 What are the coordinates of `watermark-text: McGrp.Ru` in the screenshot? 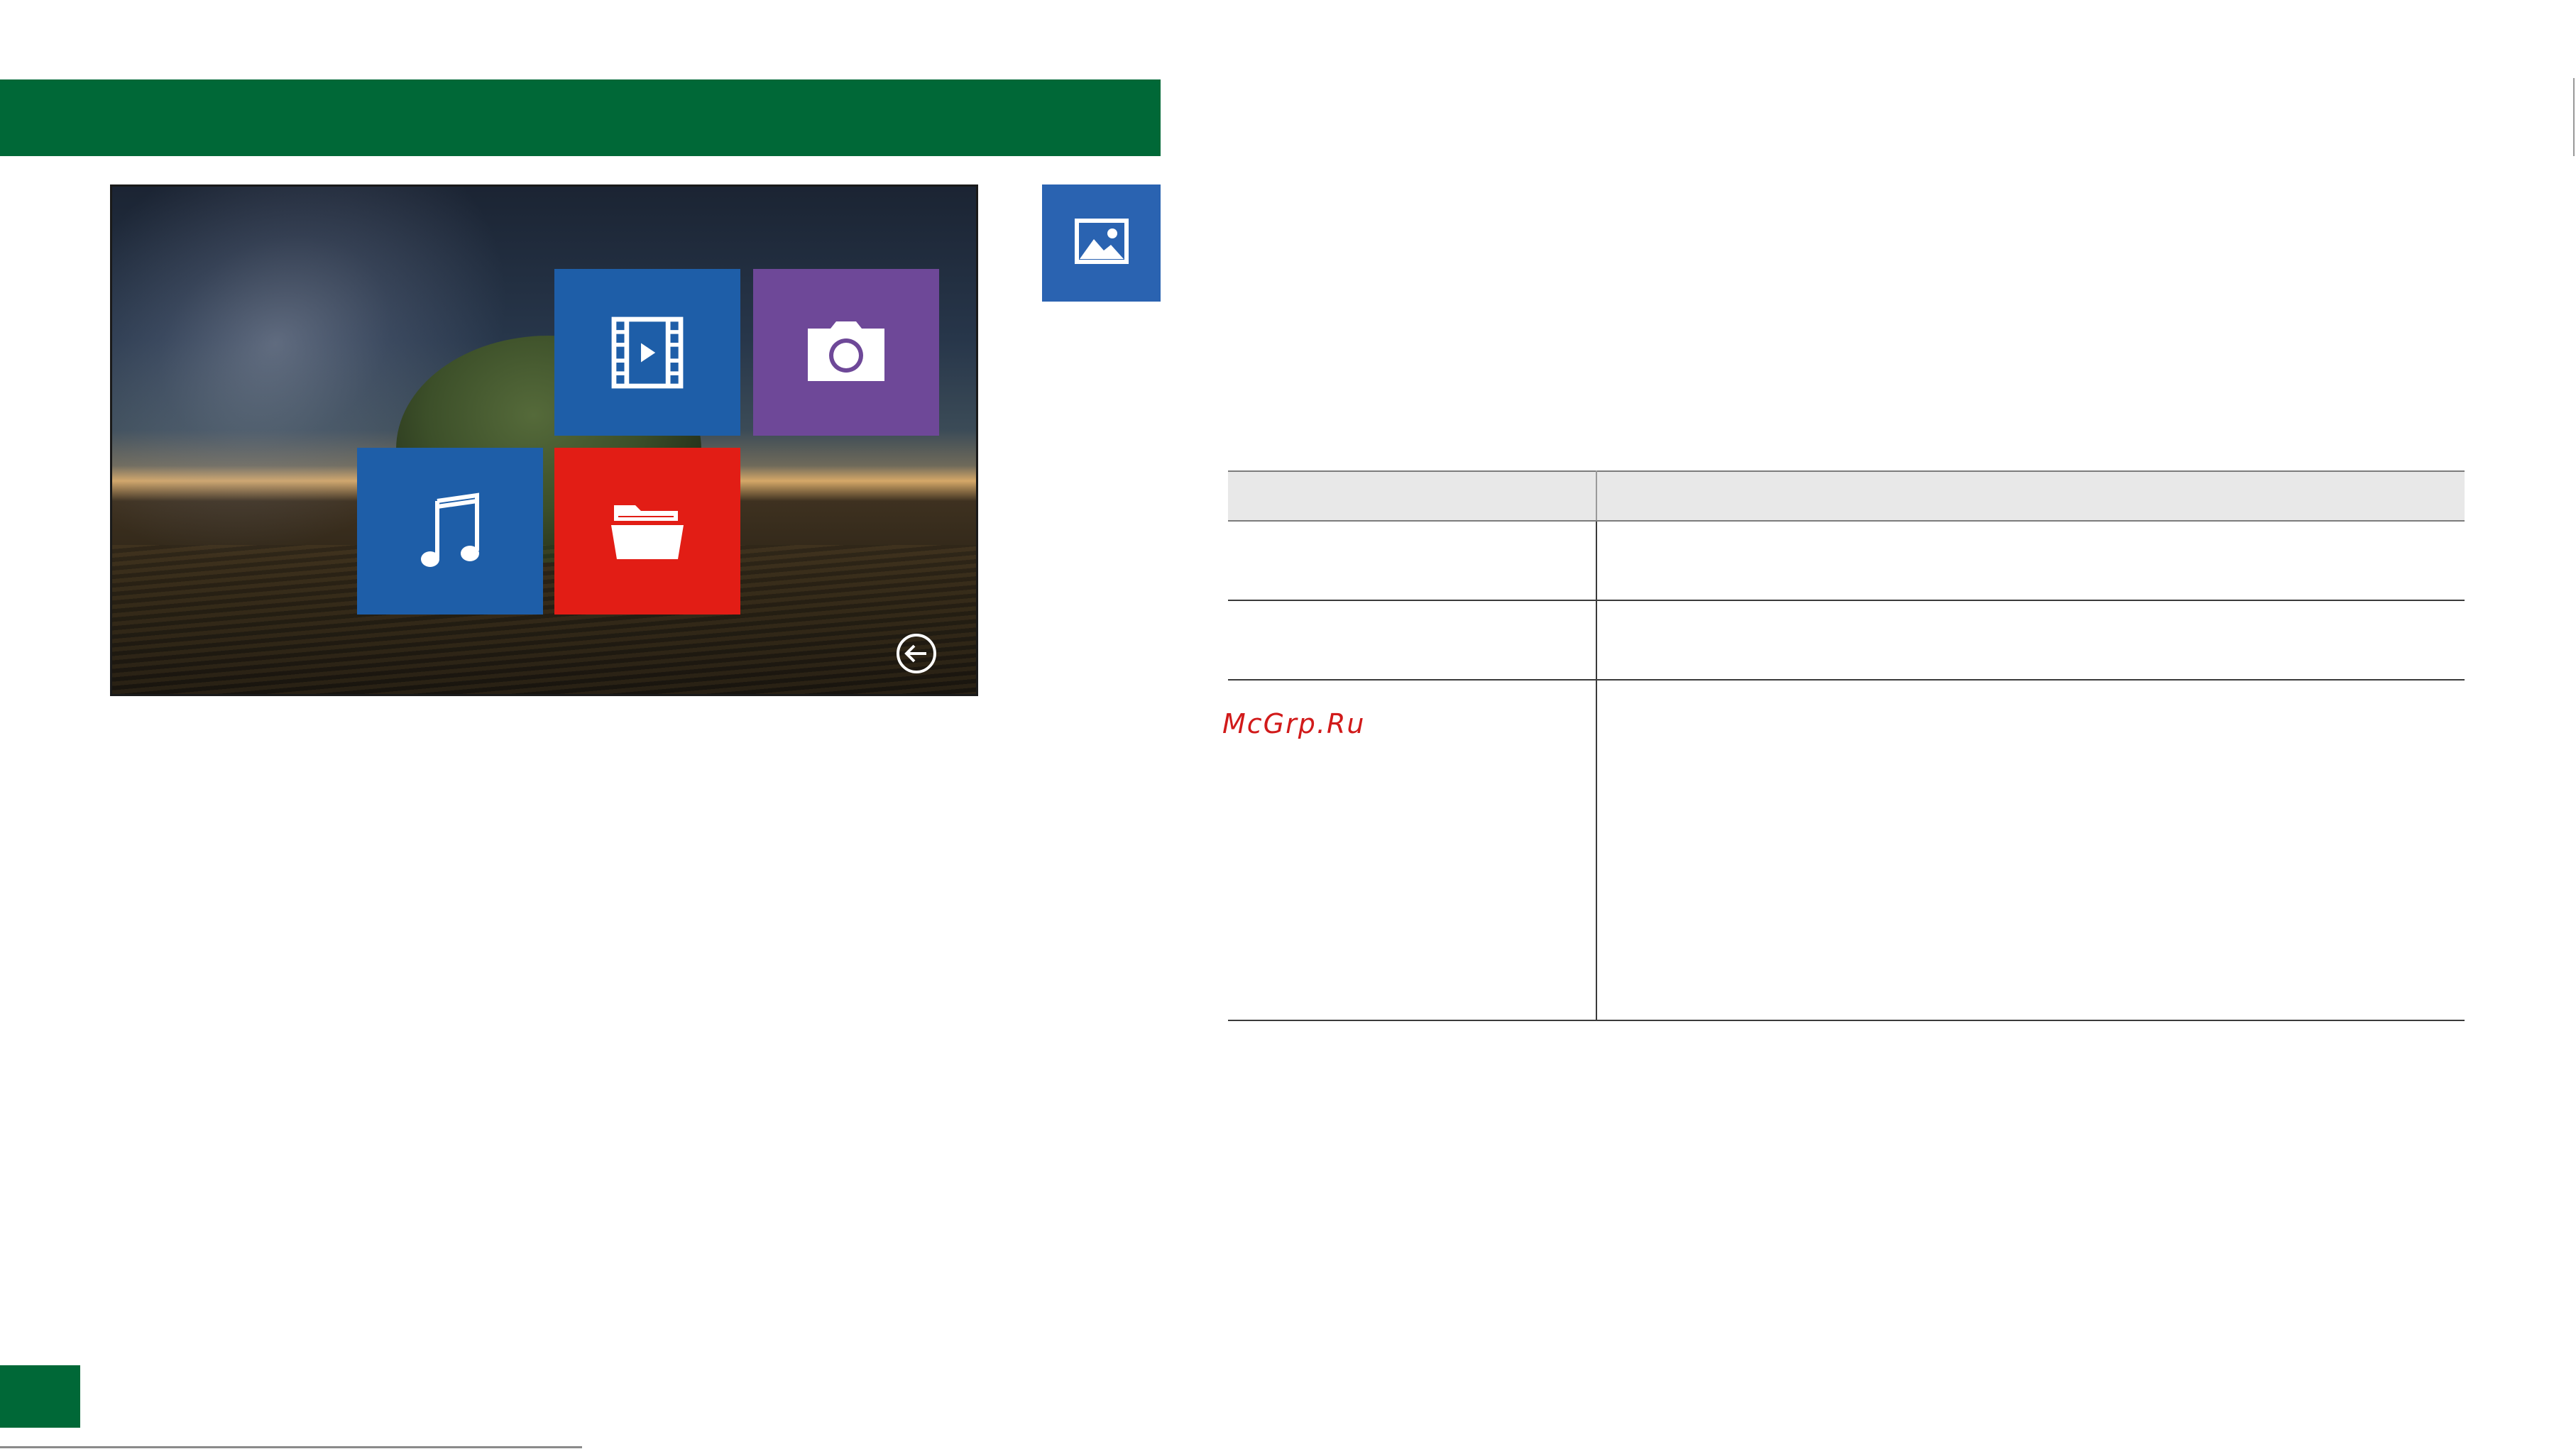 It's located at (1294, 723).